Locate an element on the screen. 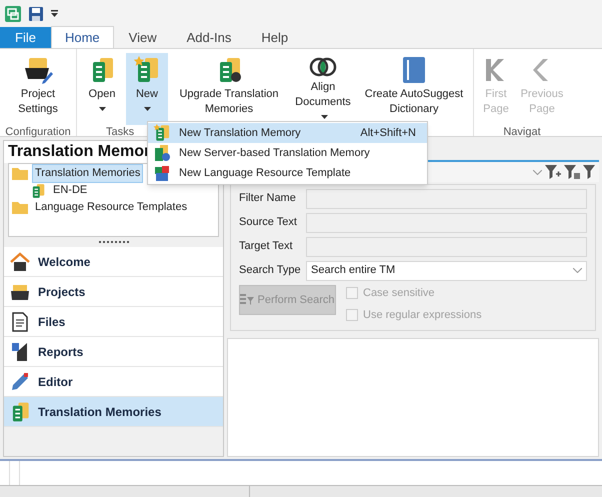 The height and width of the screenshot is (497, 602). ribbon-button: Project Settings is located at coordinates (38, 89).